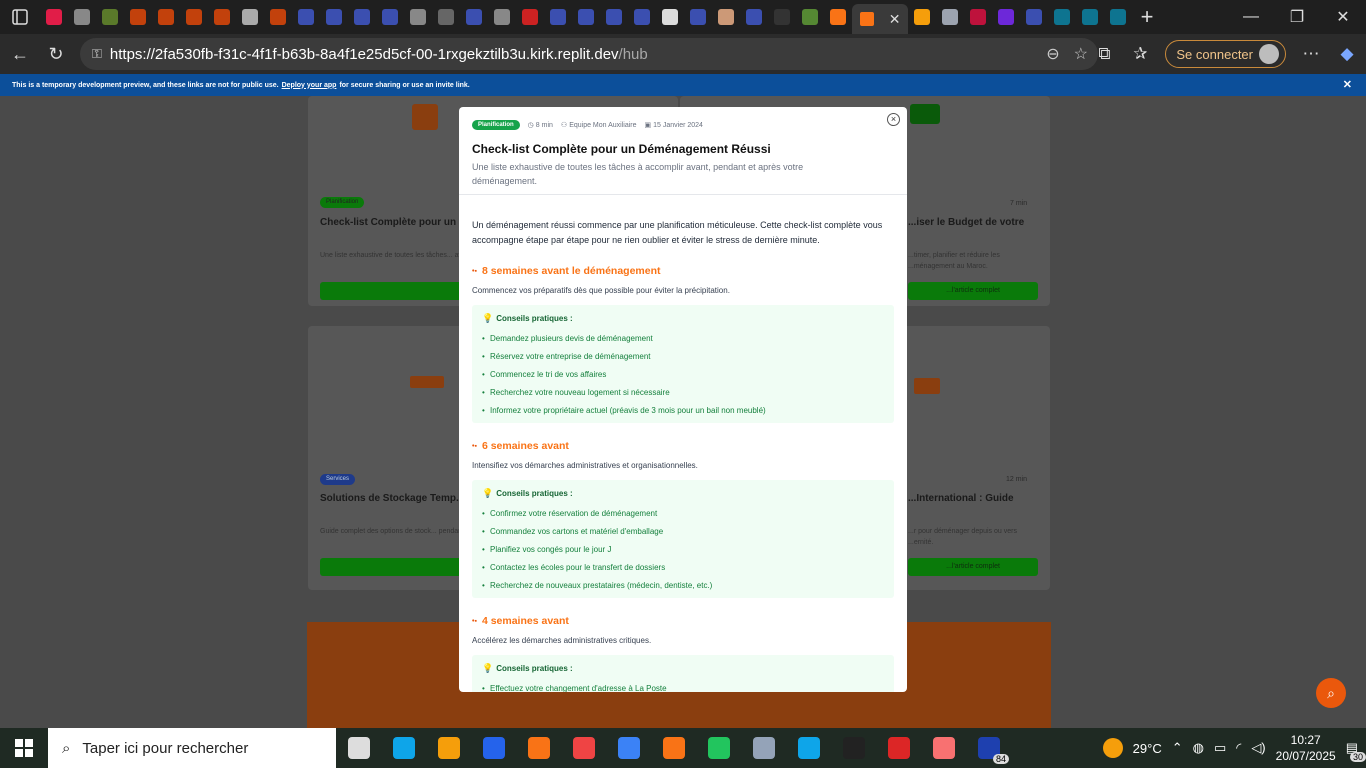 The image size is (1366, 768). What do you see at coordinates (633, 54) in the screenshot?
I see `url-path: /hub` at bounding box center [633, 54].